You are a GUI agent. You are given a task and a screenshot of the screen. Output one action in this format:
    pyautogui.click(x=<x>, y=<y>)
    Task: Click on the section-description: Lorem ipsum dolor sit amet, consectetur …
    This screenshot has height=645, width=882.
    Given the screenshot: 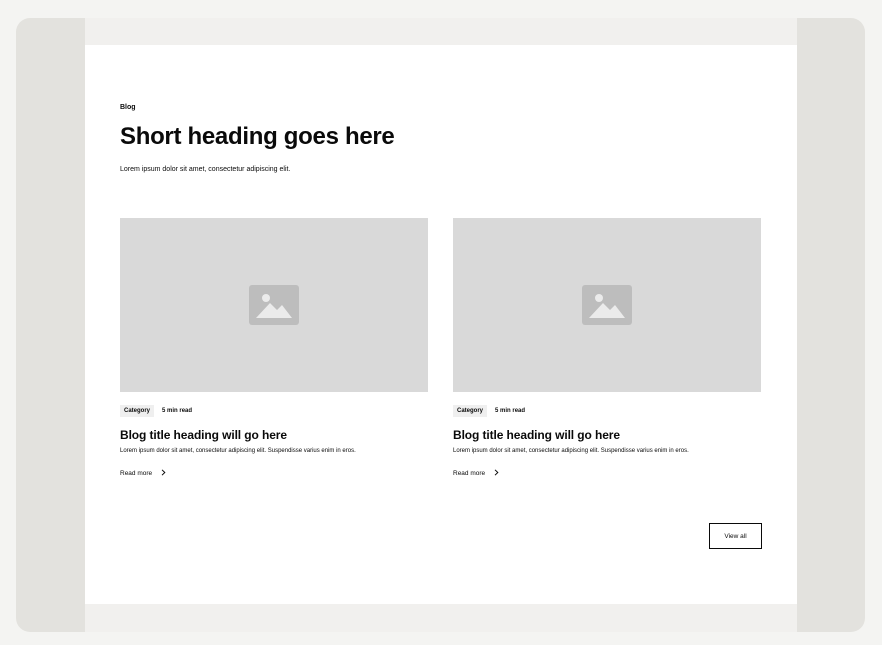 What is the action you would take?
    pyautogui.click(x=205, y=169)
    